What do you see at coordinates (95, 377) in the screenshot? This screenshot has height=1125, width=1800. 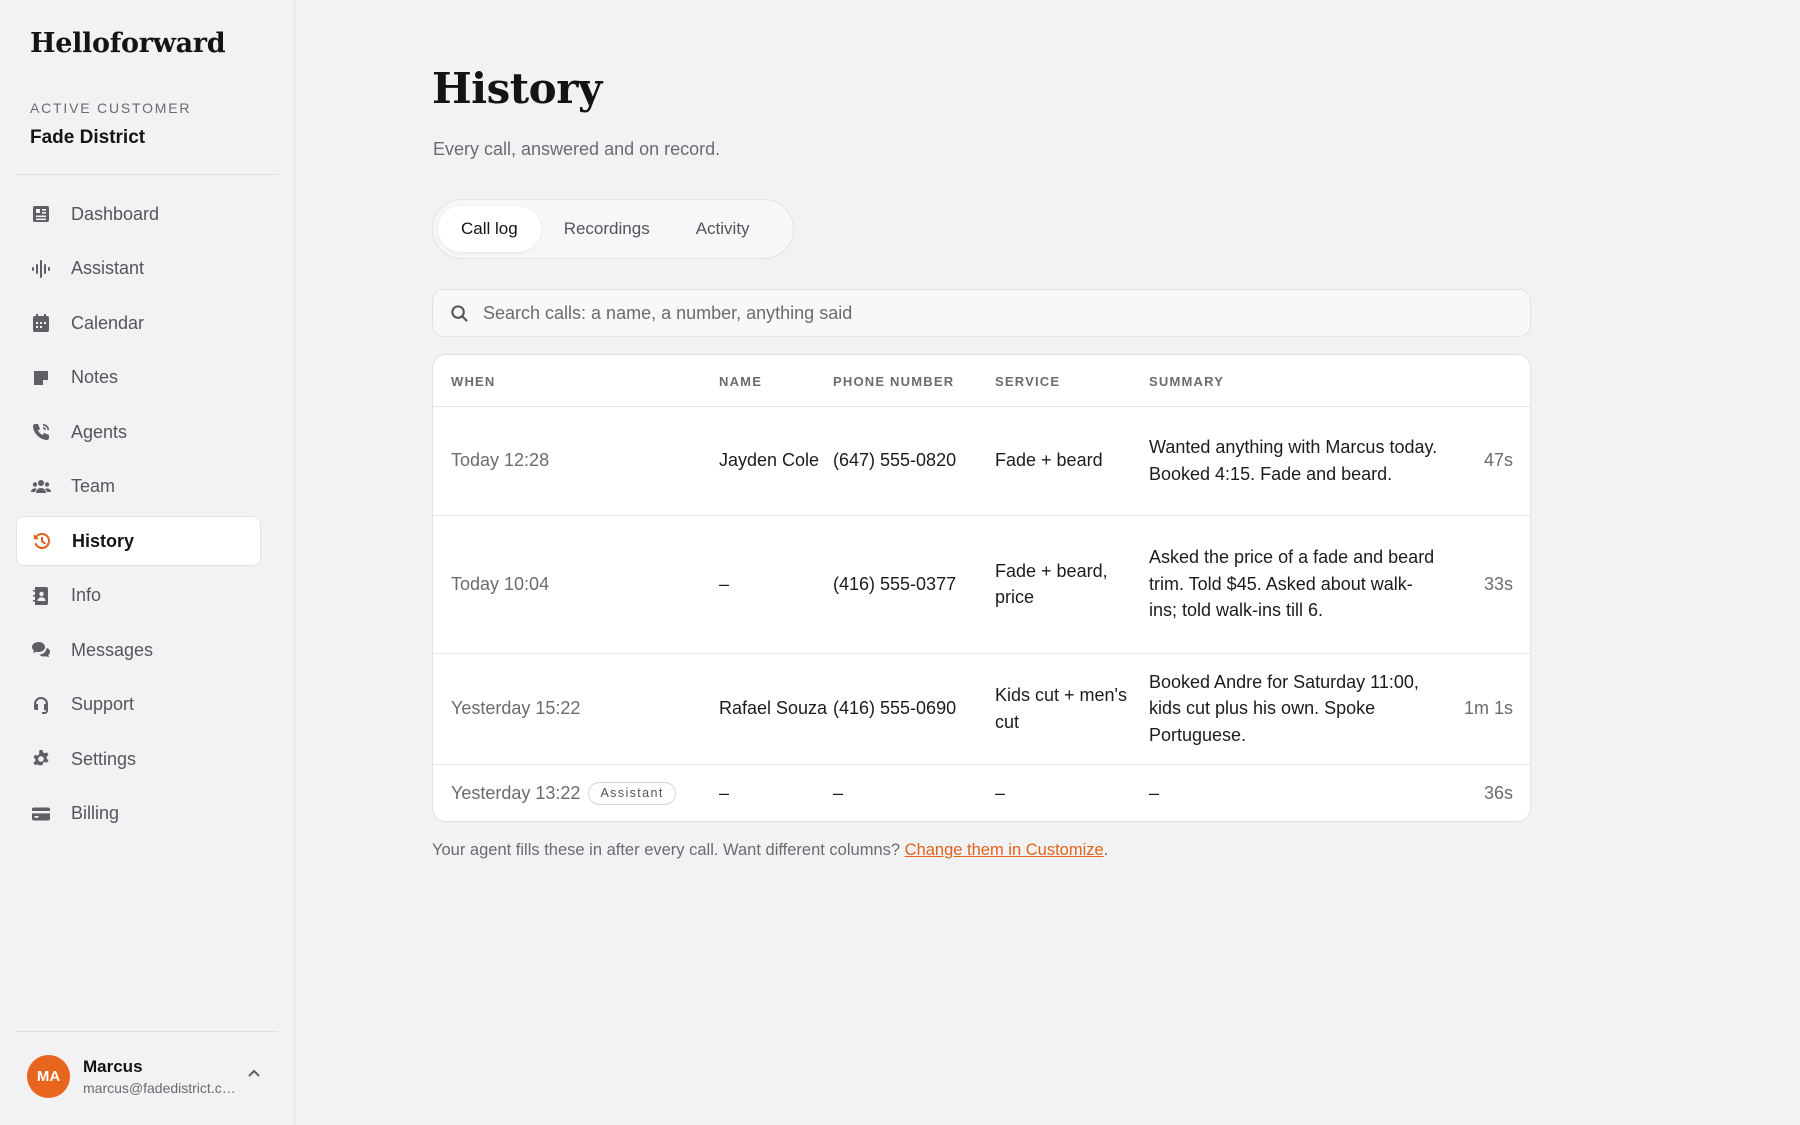 I see `sidebar-item-label: Notes` at bounding box center [95, 377].